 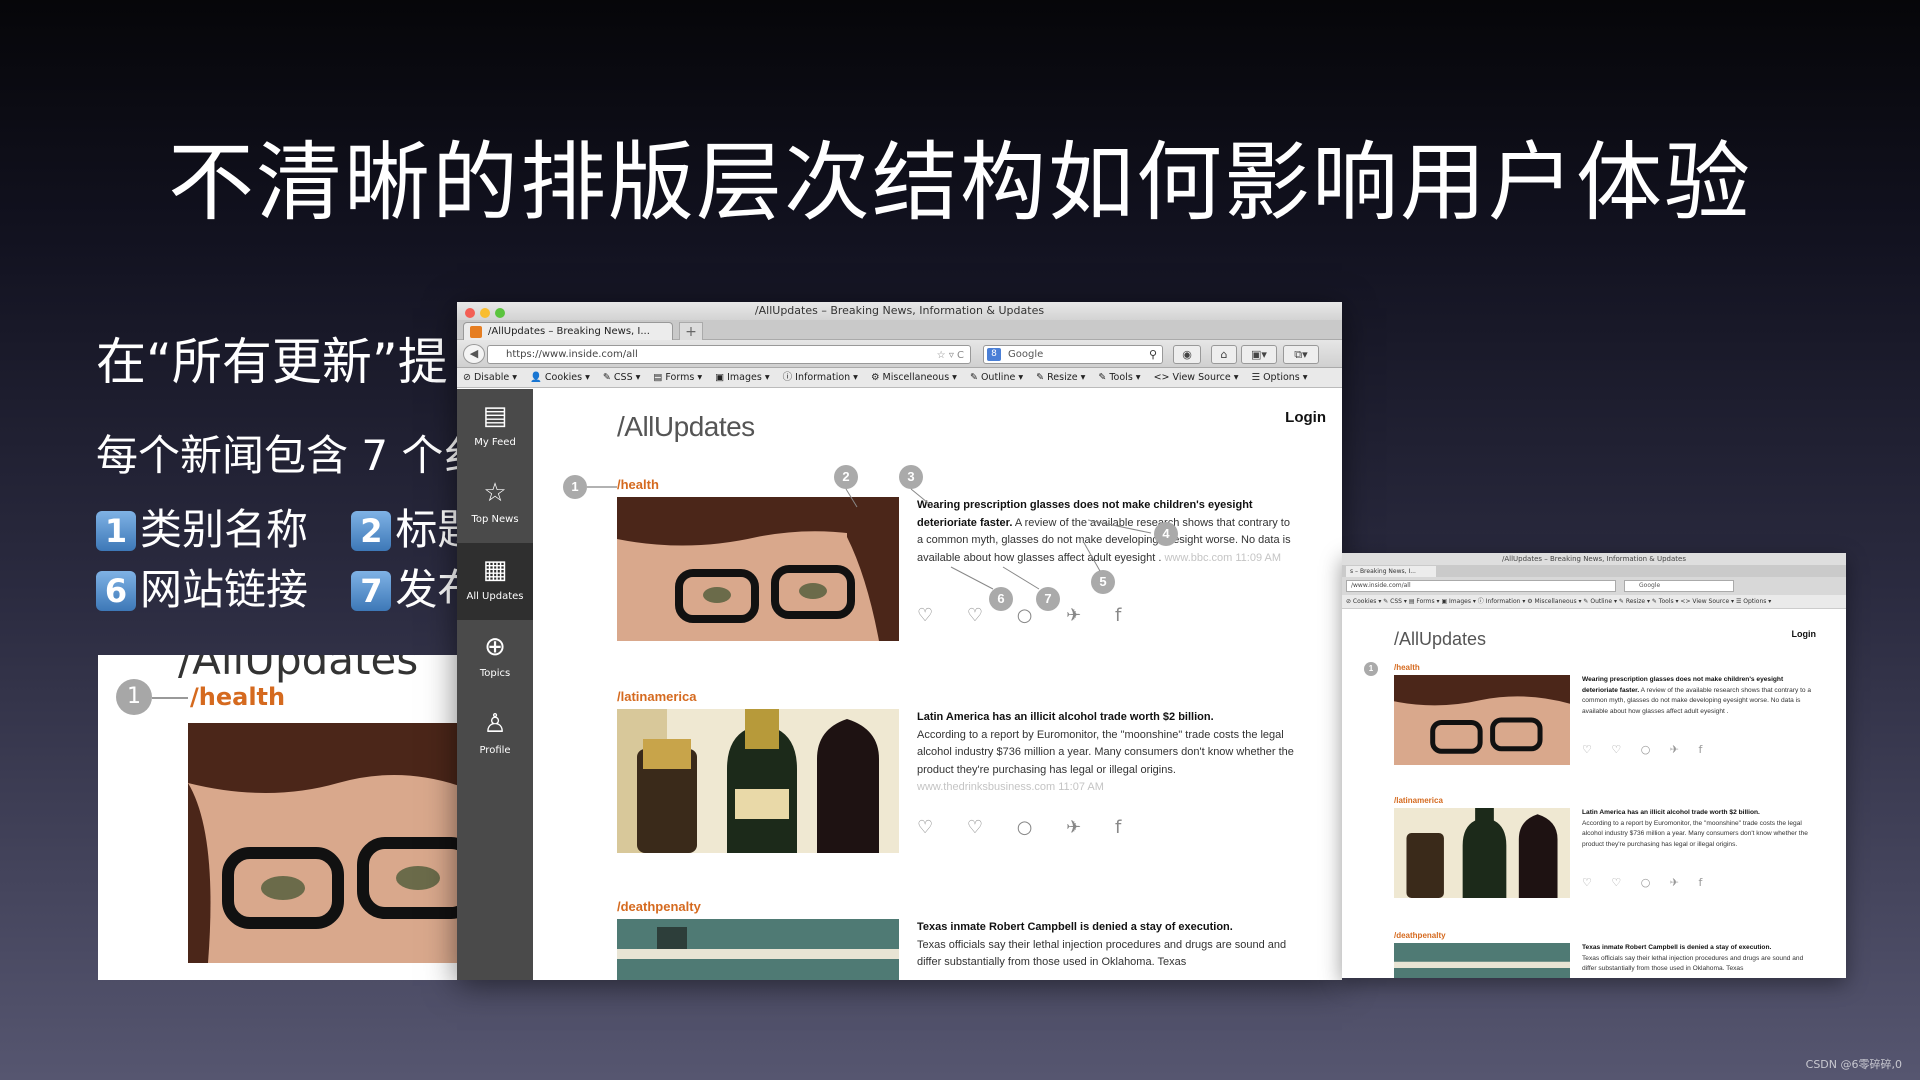 I want to click on story-category: /latinamerica, so click(x=657, y=696).